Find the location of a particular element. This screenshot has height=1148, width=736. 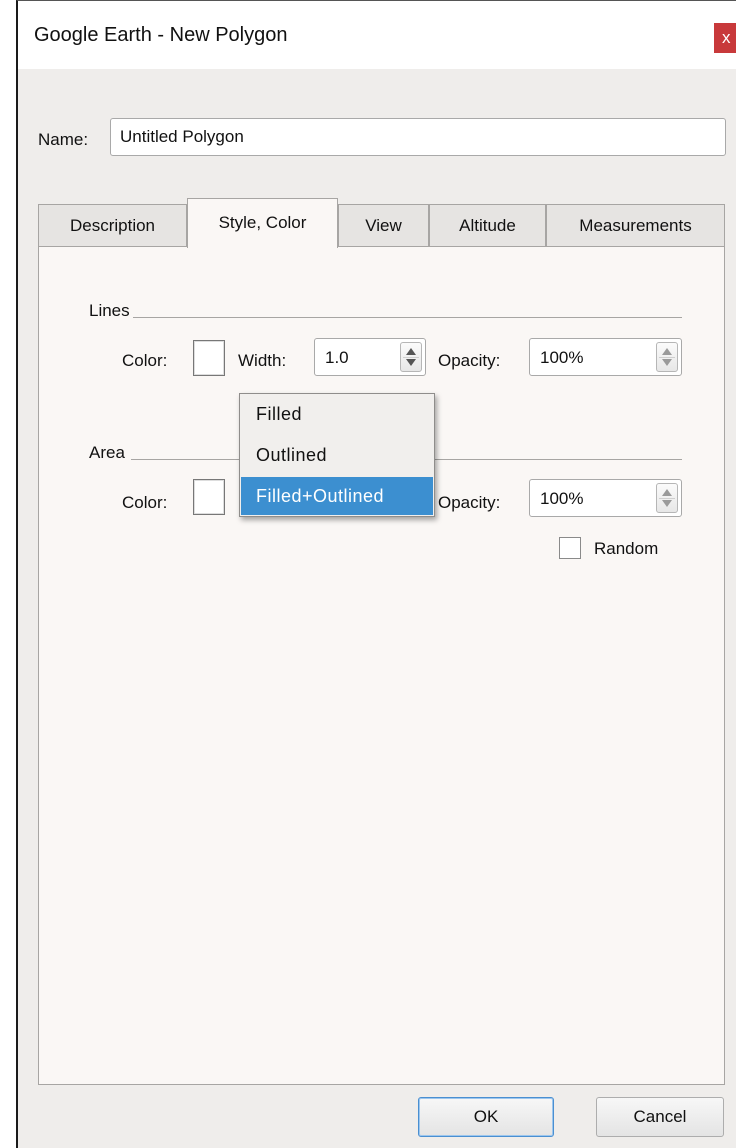

lines-opacity-value: 100% is located at coordinates (562, 357).